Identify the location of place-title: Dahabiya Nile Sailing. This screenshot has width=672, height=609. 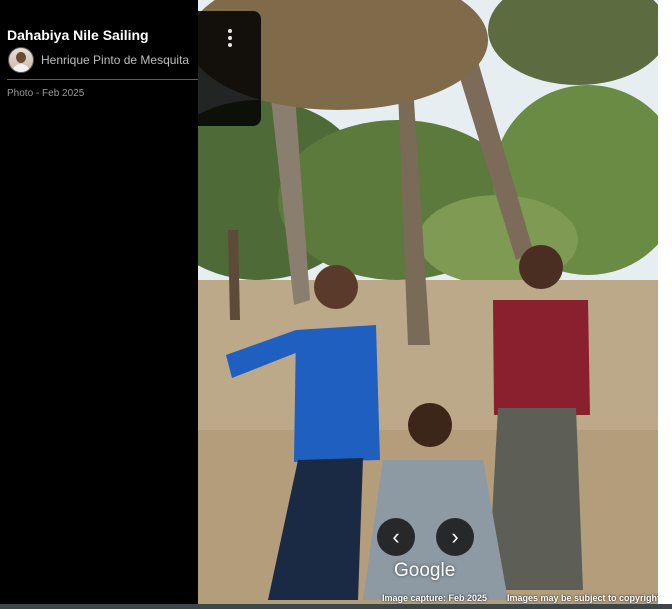
(78, 35).